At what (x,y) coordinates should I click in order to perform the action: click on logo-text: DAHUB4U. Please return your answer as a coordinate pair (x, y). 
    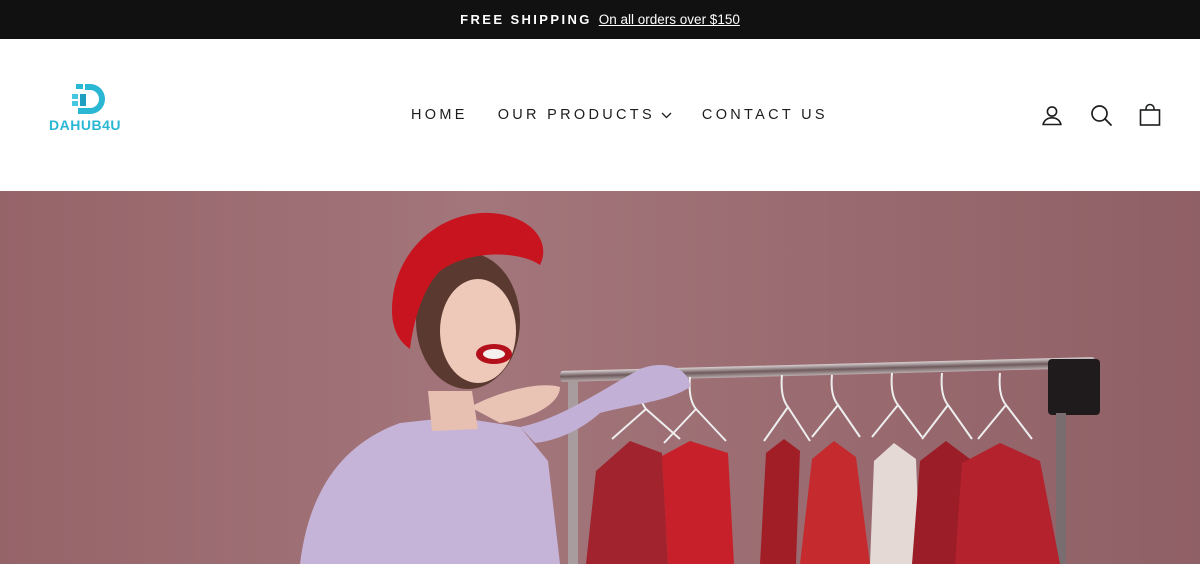
    Looking at the image, I should click on (85, 125).